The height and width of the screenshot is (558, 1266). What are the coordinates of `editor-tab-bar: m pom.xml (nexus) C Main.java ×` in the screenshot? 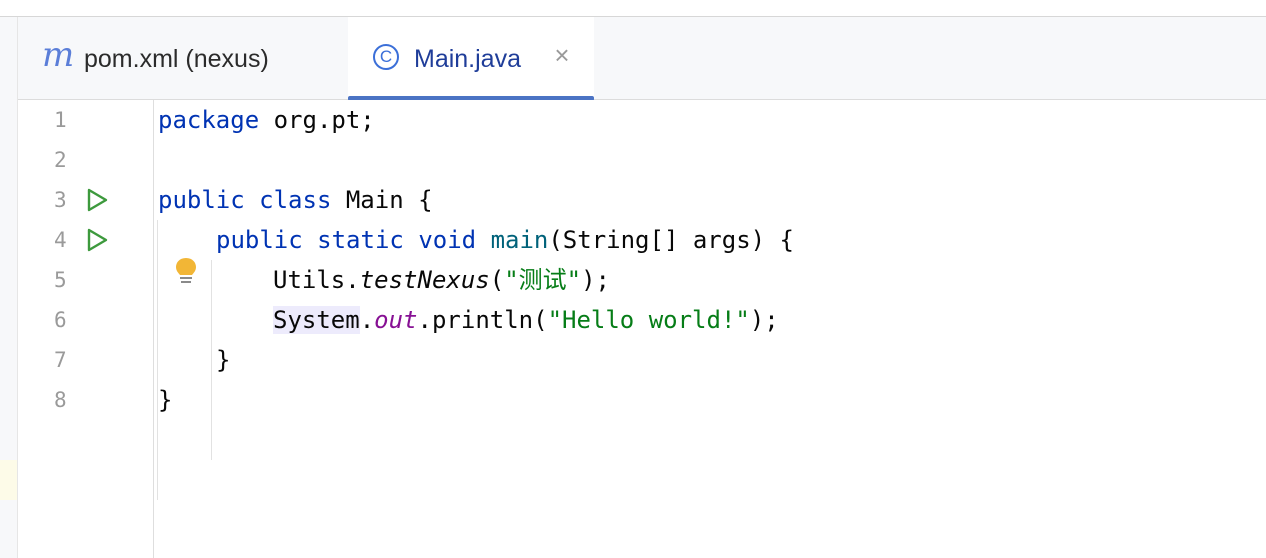 It's located at (642, 59).